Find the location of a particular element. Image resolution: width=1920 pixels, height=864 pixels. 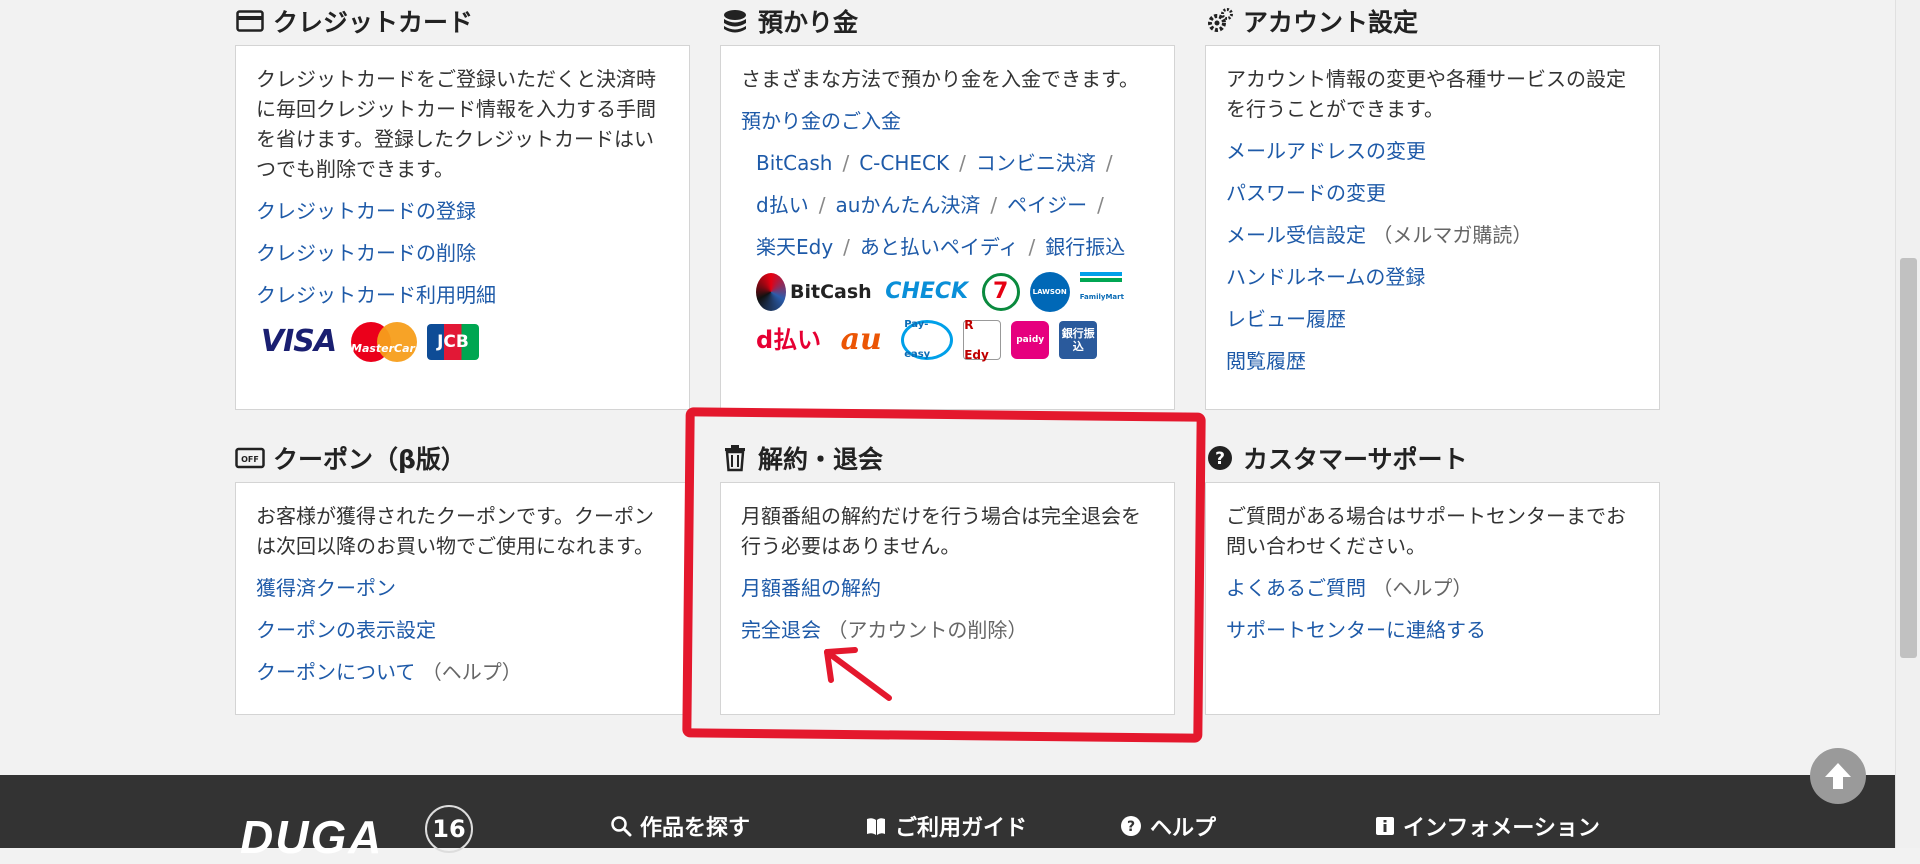

credit-card-title: クレジットカード is located at coordinates (354, 21).